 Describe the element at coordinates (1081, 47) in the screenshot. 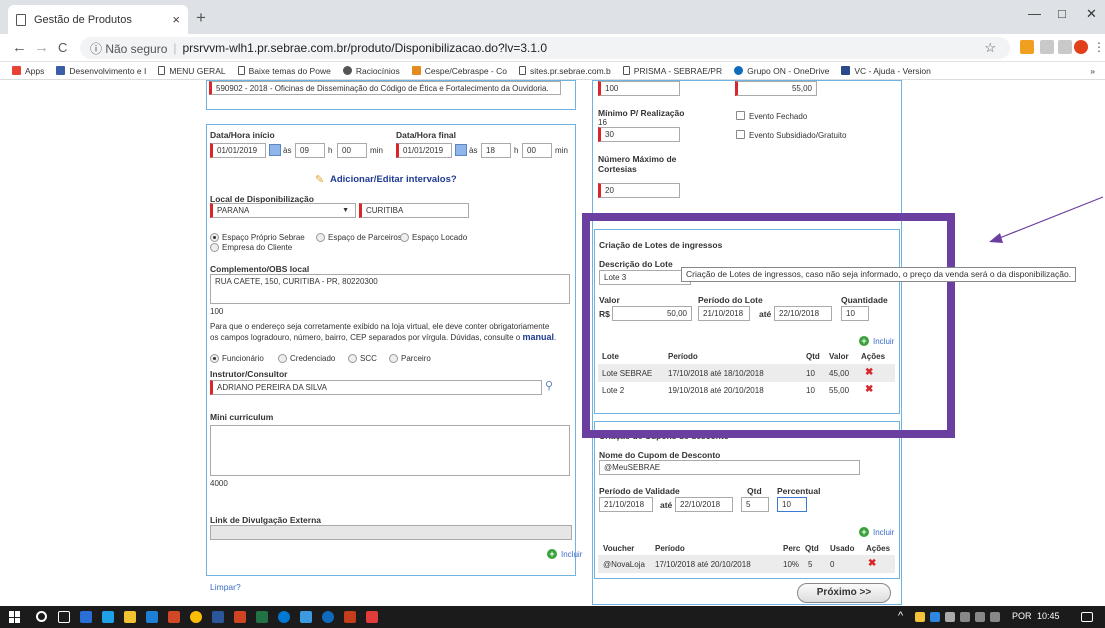

I see `profile-avatar-icon` at that location.